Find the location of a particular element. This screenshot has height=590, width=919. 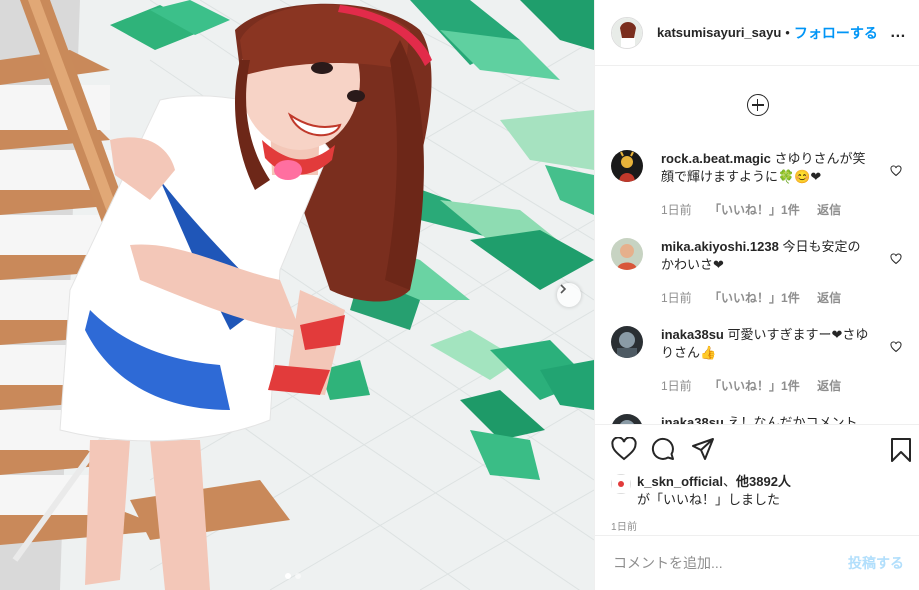

likes-summary: k_skn_official、他3892人 が「いいね！」しました is located at coordinates (757, 491).